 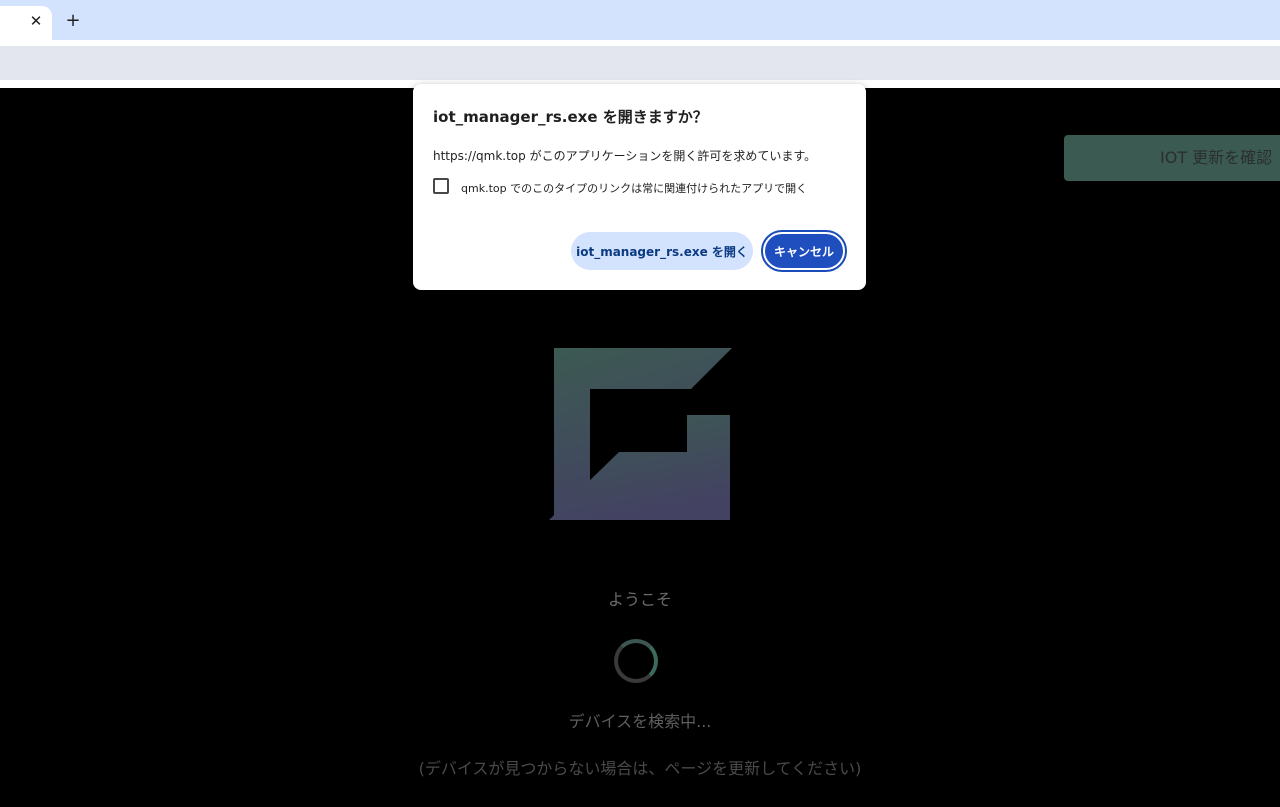 What do you see at coordinates (662, 251) in the screenshot?
I see `open-app-button: iot_manager_rs.exe を開く` at bounding box center [662, 251].